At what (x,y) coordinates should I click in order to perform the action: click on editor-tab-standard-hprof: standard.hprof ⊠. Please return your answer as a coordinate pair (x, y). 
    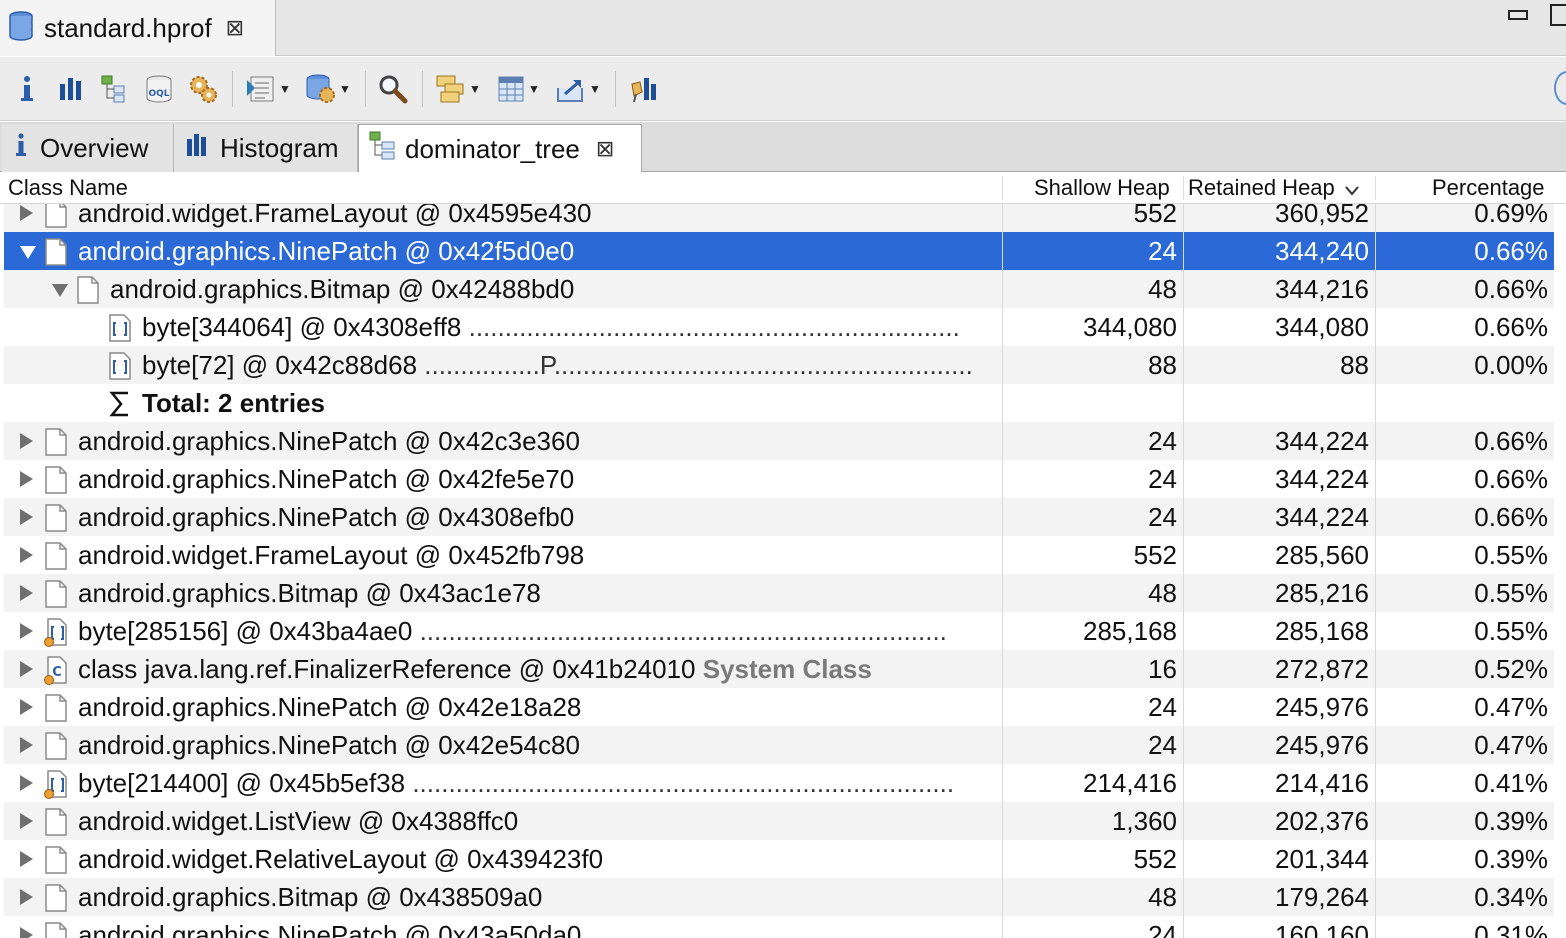
    Looking at the image, I should click on (138, 28).